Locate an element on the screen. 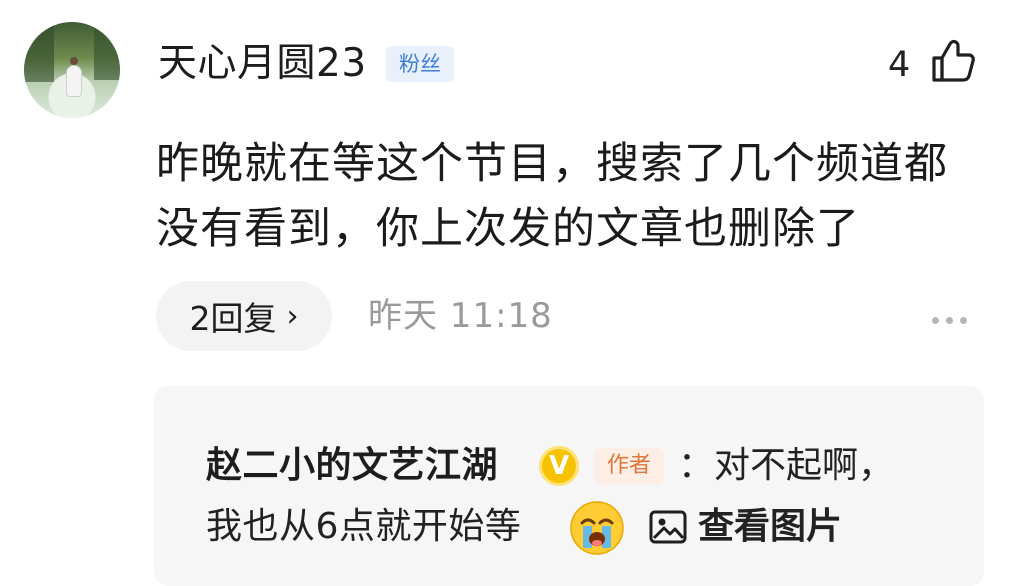 This screenshot has height=586, width=1023. view-image-link: 查看图片 is located at coordinates (770, 527).